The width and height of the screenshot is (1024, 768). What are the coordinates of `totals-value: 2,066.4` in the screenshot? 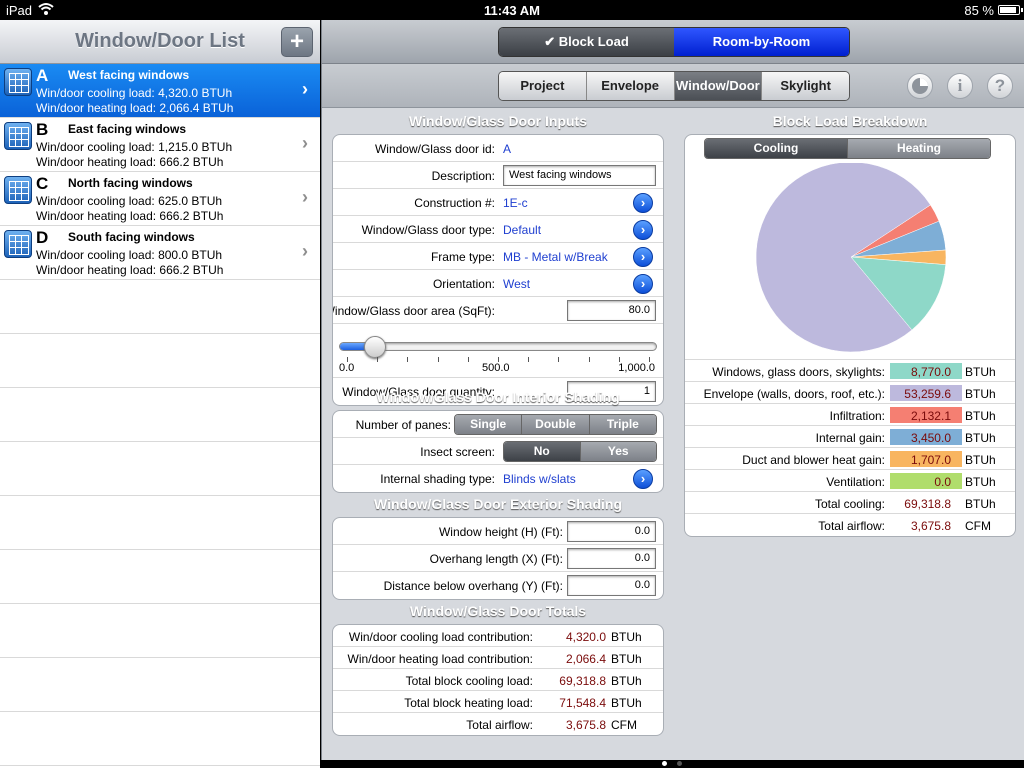 It's located at (585, 659).